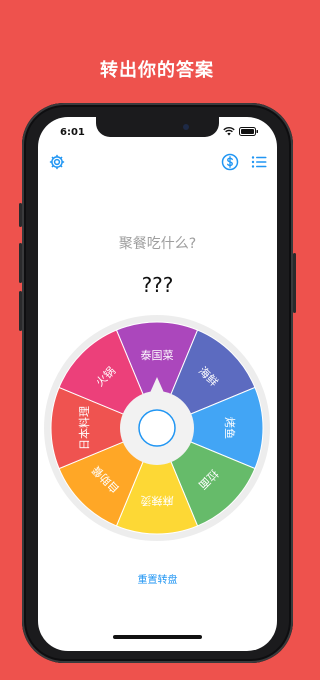 The image size is (320, 680). What do you see at coordinates (230, 428) in the screenshot?
I see `wheel-segment-label: 烤鱼` at bounding box center [230, 428].